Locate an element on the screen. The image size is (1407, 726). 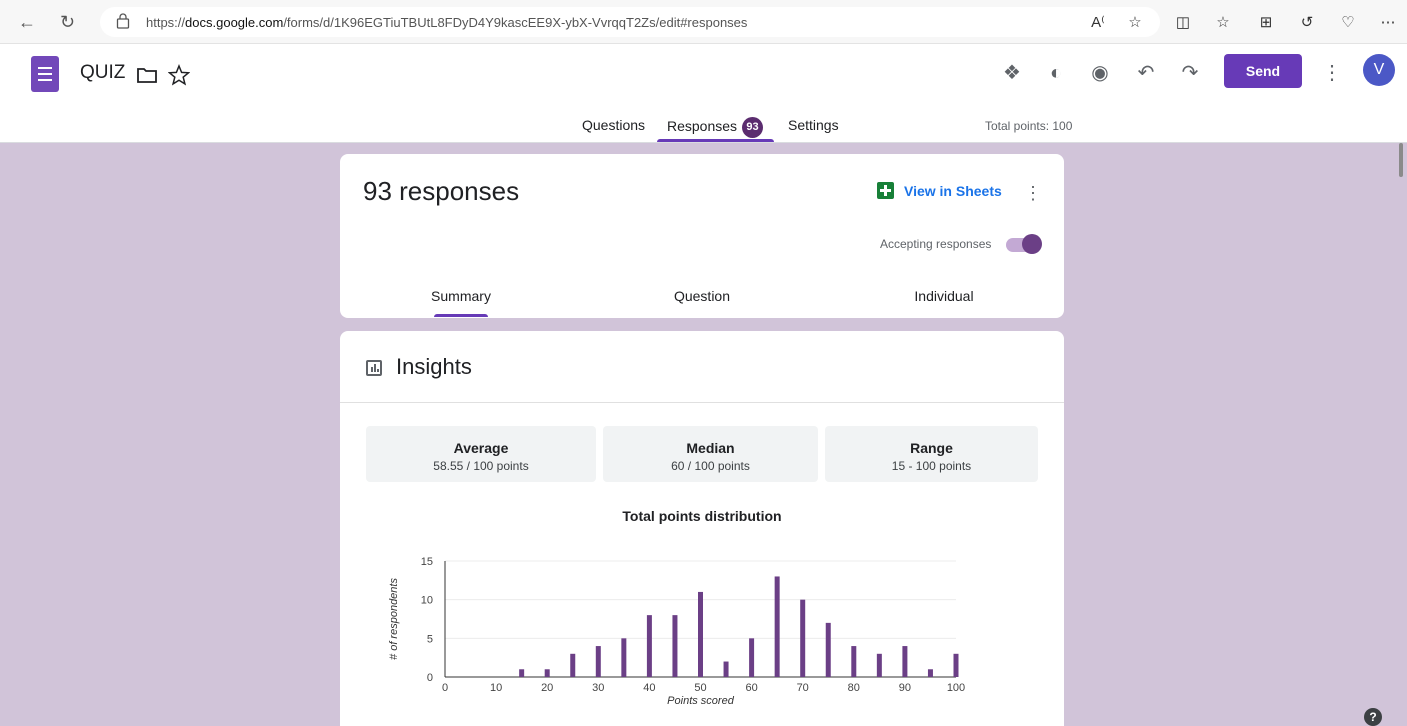
x-tick-label: 0 is located at coordinates (445, 688).